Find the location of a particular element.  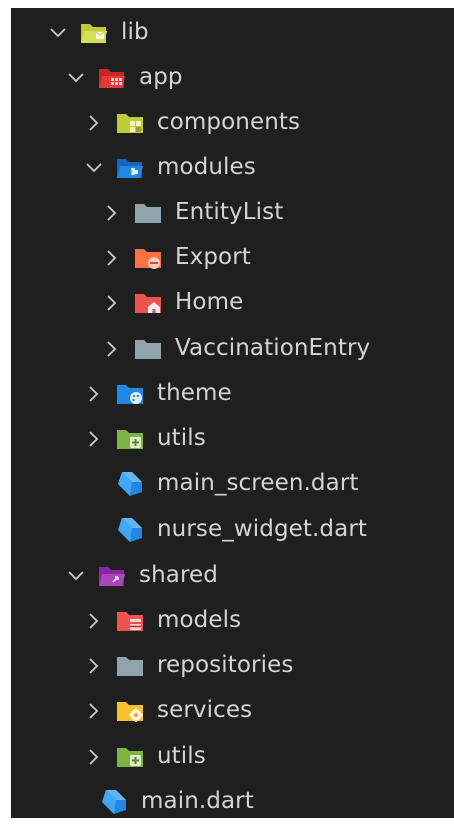

tree-item-app: app is located at coordinates (232, 77).